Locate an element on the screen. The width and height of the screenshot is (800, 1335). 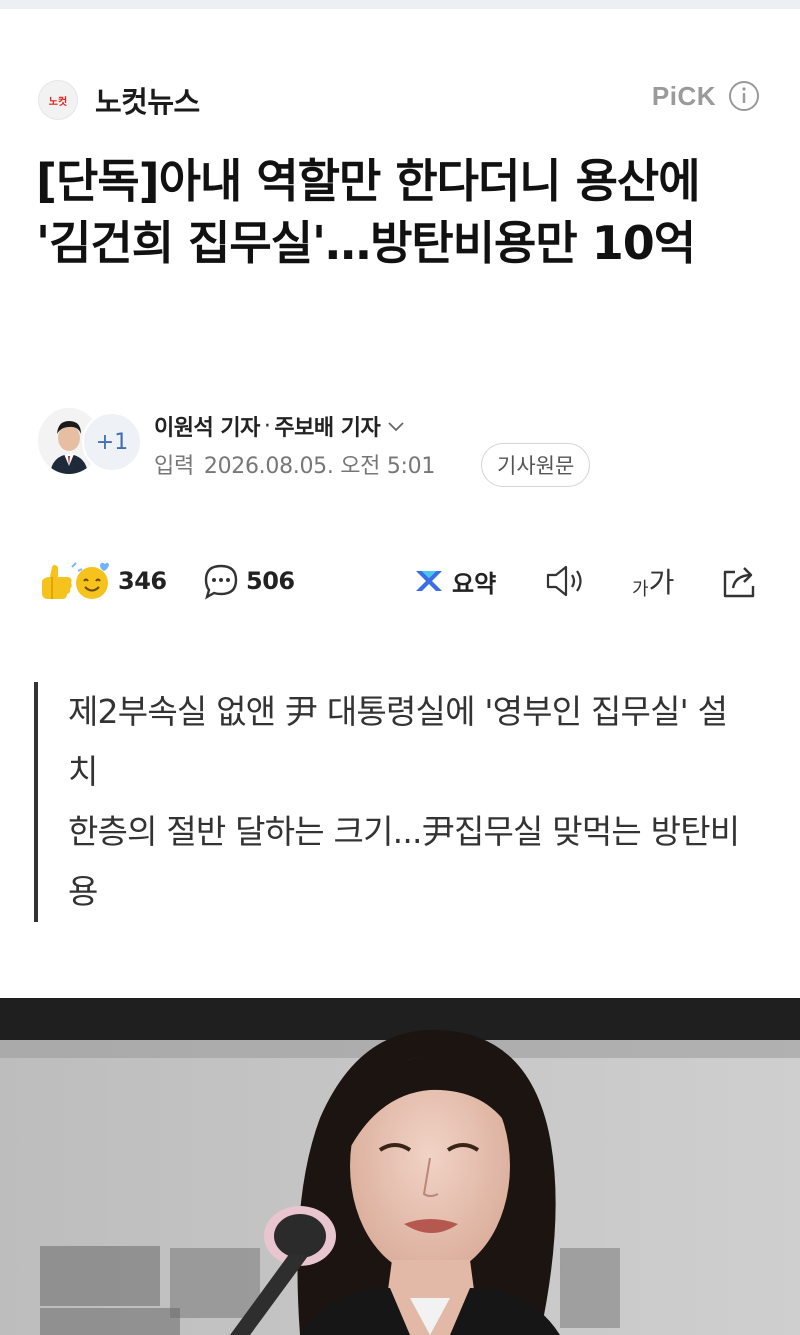
share-button is located at coordinates (740, 581).